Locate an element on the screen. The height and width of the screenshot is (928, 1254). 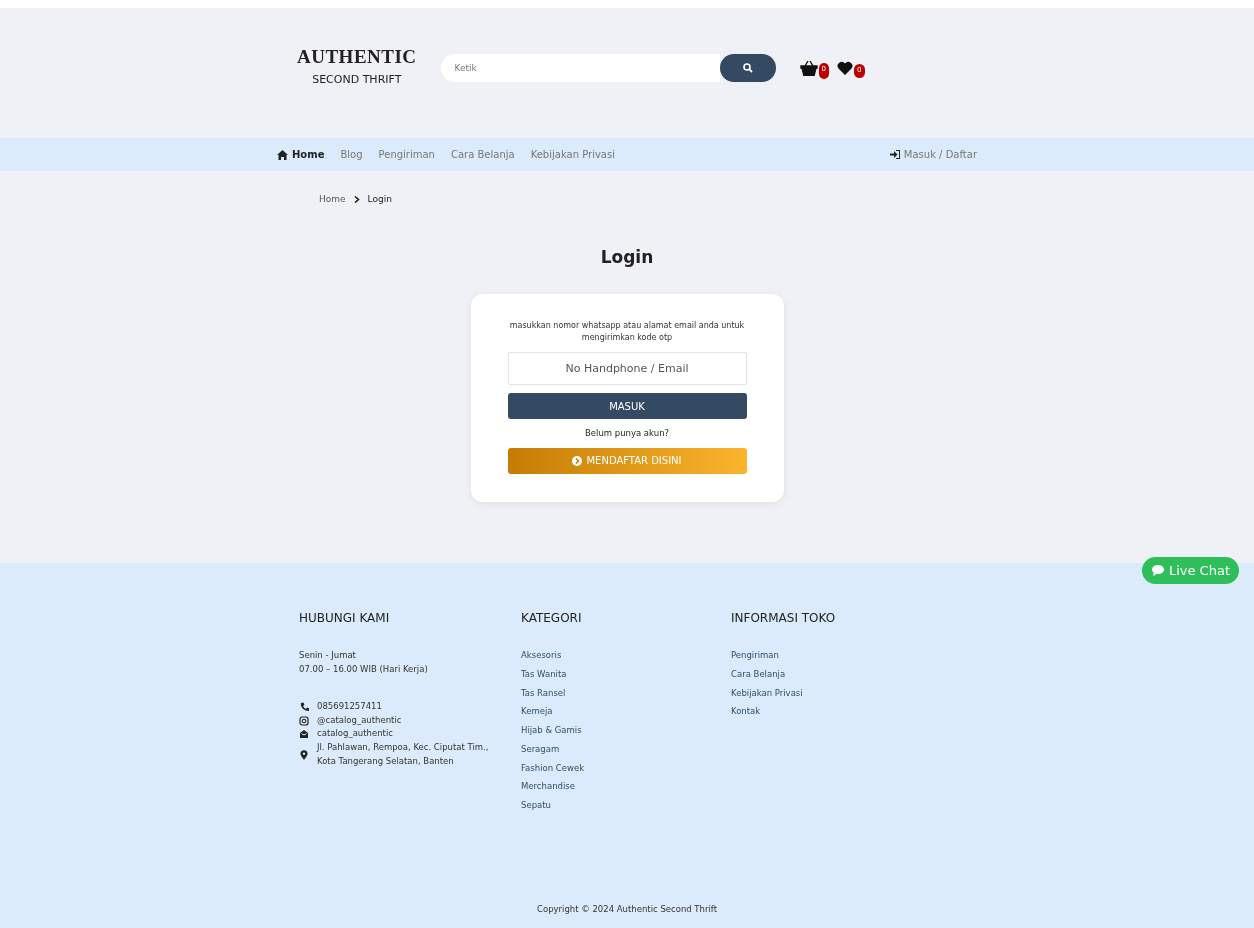
nav-link-item: Home is located at coordinates (301, 154).